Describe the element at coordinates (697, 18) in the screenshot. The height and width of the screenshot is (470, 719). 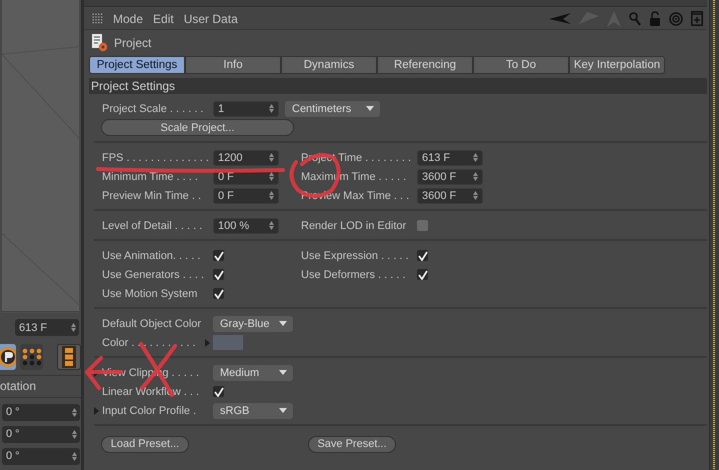
I see `new-panel-icon` at that location.